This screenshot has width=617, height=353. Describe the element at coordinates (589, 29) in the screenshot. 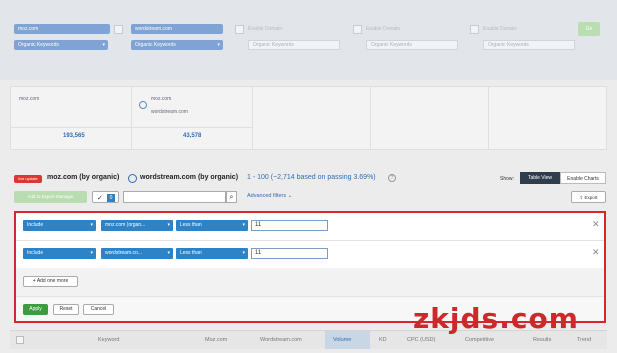

I see `go-button: Go` at that location.